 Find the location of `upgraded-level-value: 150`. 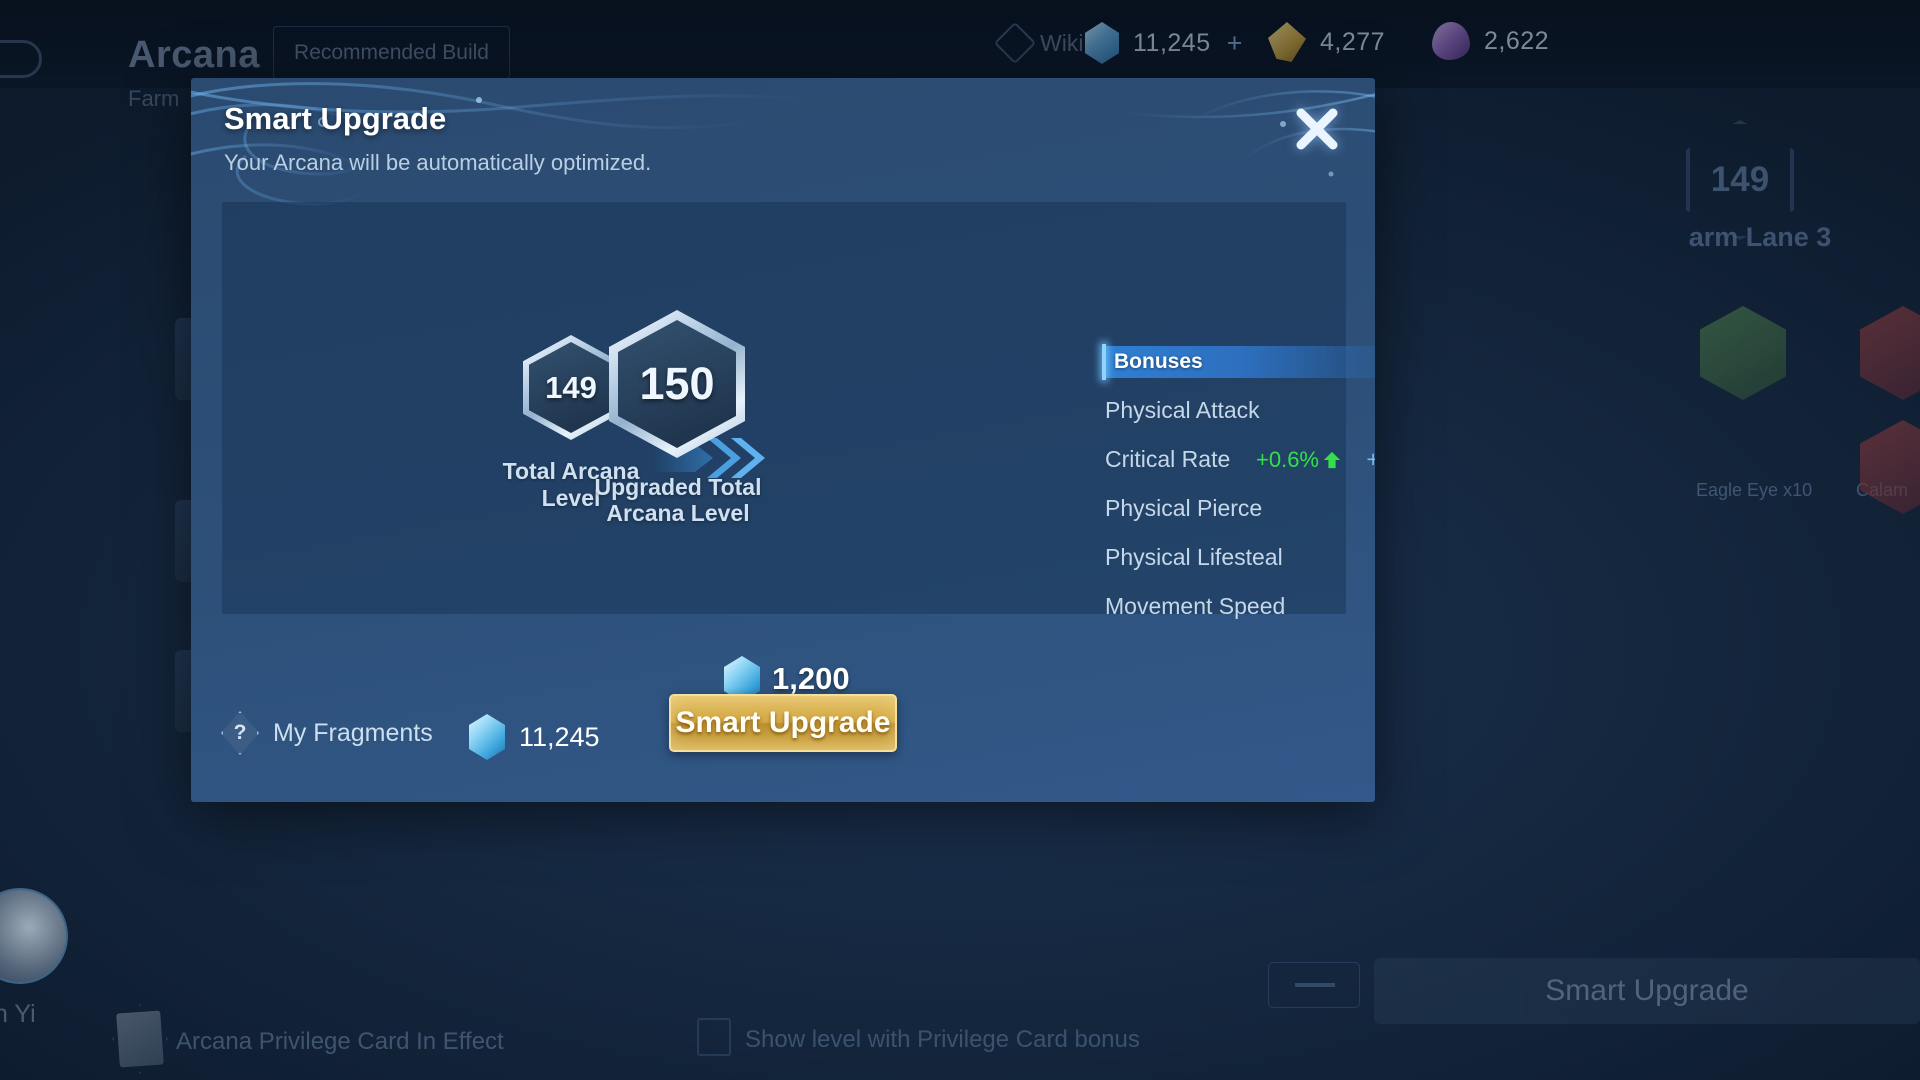

upgraded-level-value: 150 is located at coordinates (677, 383).